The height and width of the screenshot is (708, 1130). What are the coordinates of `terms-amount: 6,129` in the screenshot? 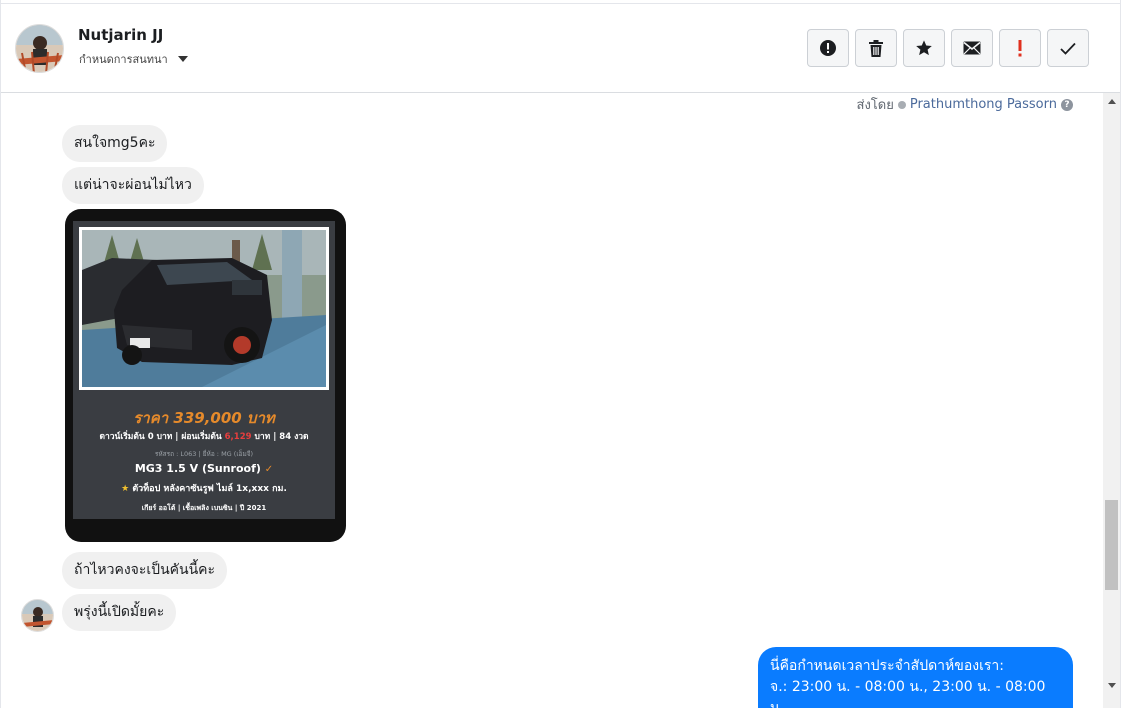 It's located at (238, 437).